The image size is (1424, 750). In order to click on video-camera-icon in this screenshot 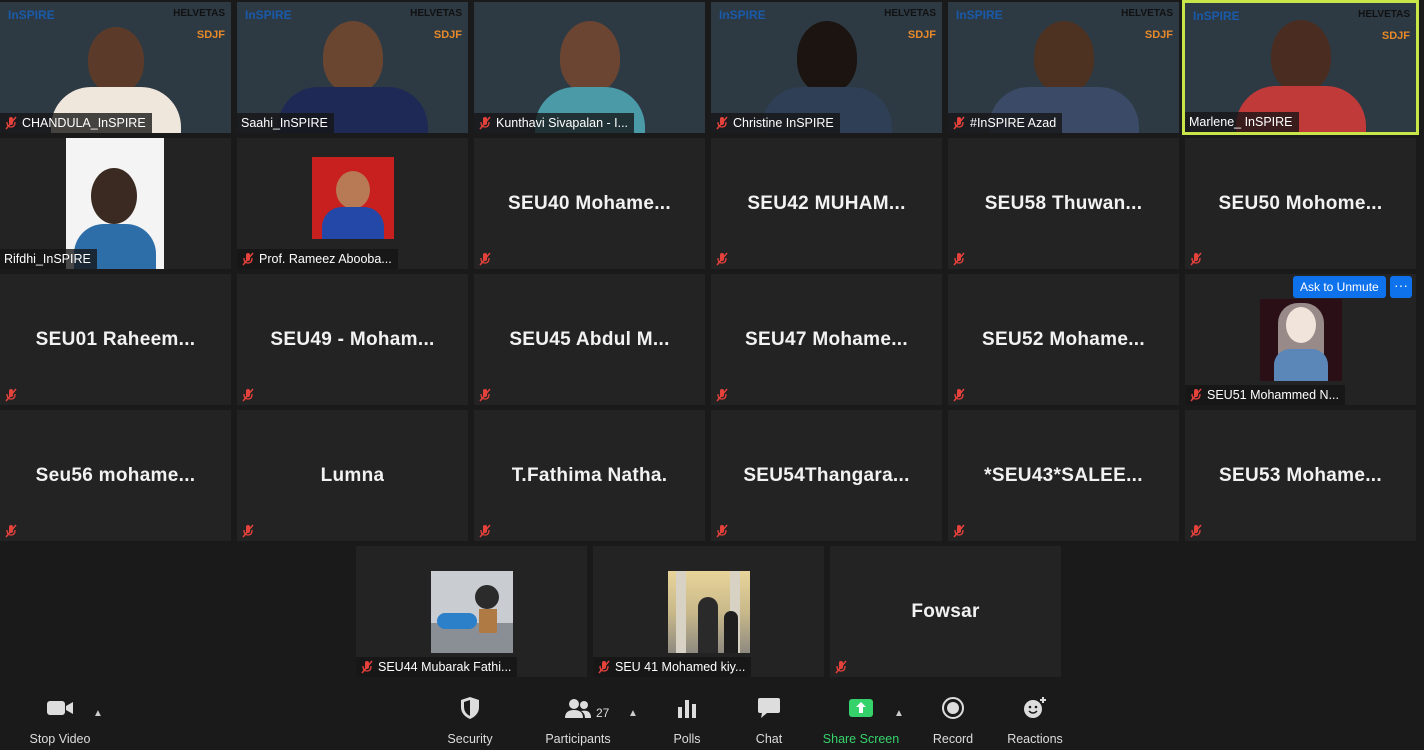, I will do `click(60, 708)`.